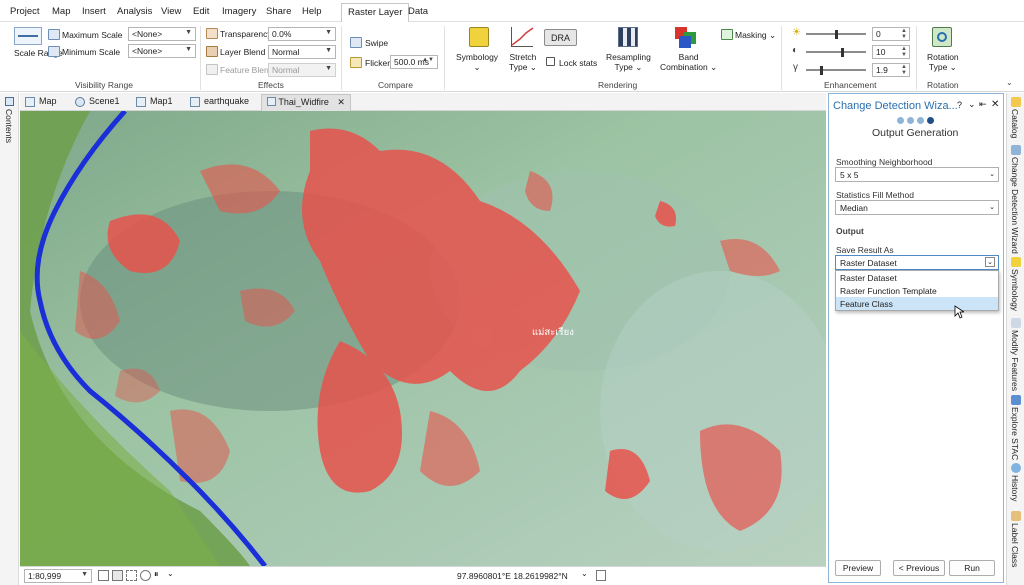 This screenshot has width=1024, height=585. Describe the element at coordinates (628, 62) in the screenshot. I see `resampling-type-button: Resampling Type ⌄` at that location.